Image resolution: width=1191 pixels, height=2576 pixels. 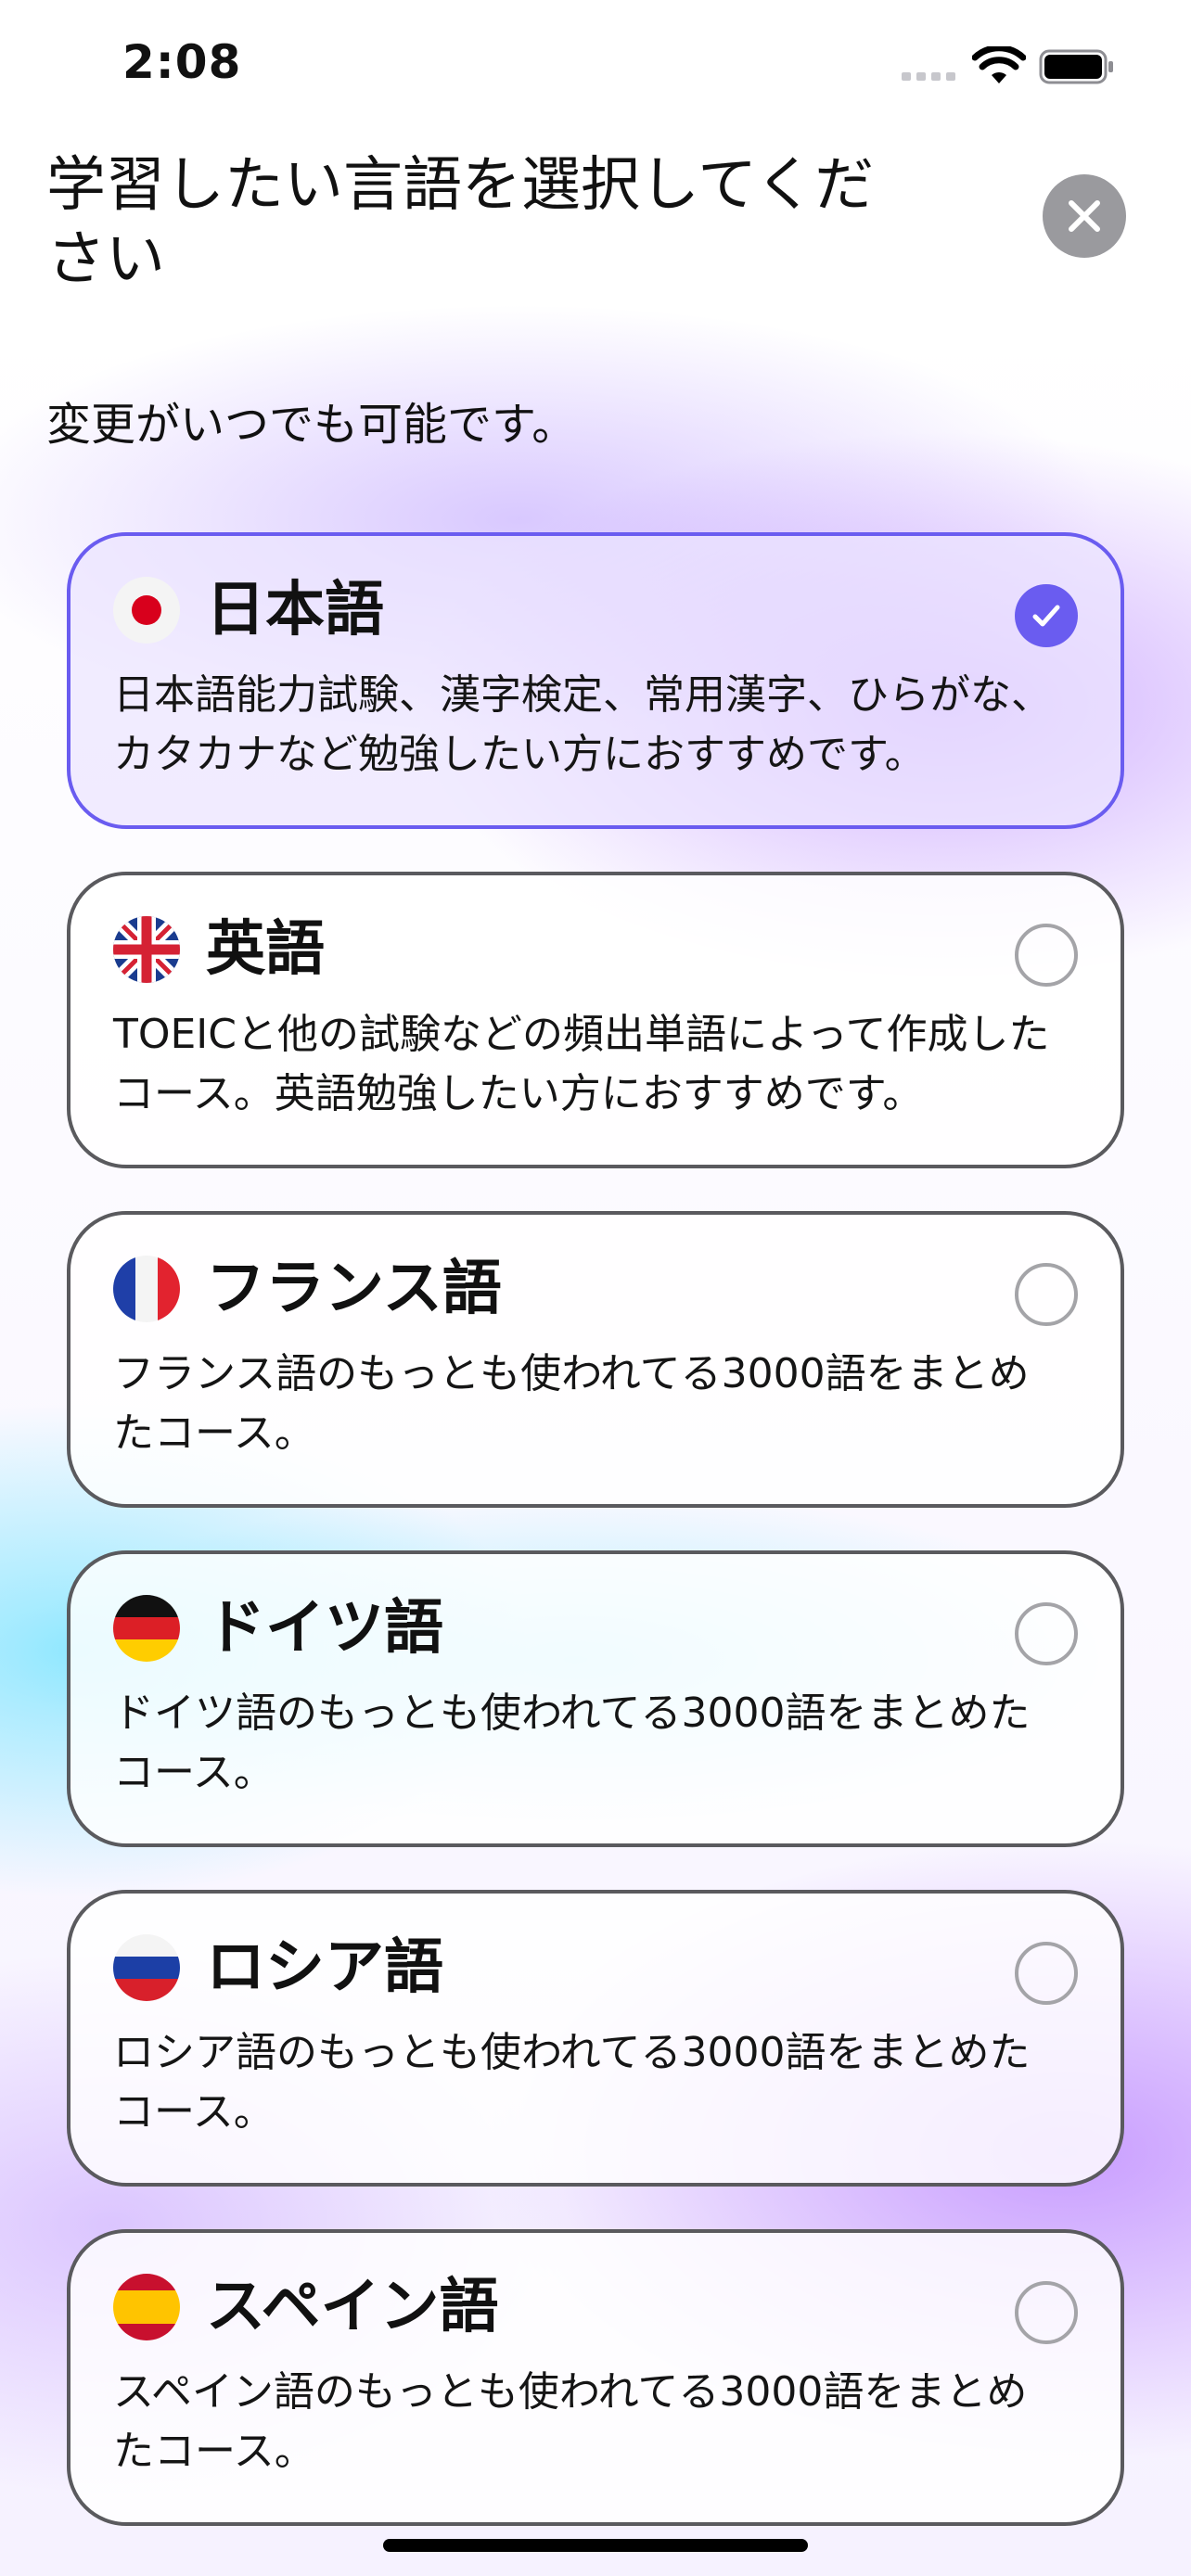 I want to click on close-button, so click(x=1084, y=216).